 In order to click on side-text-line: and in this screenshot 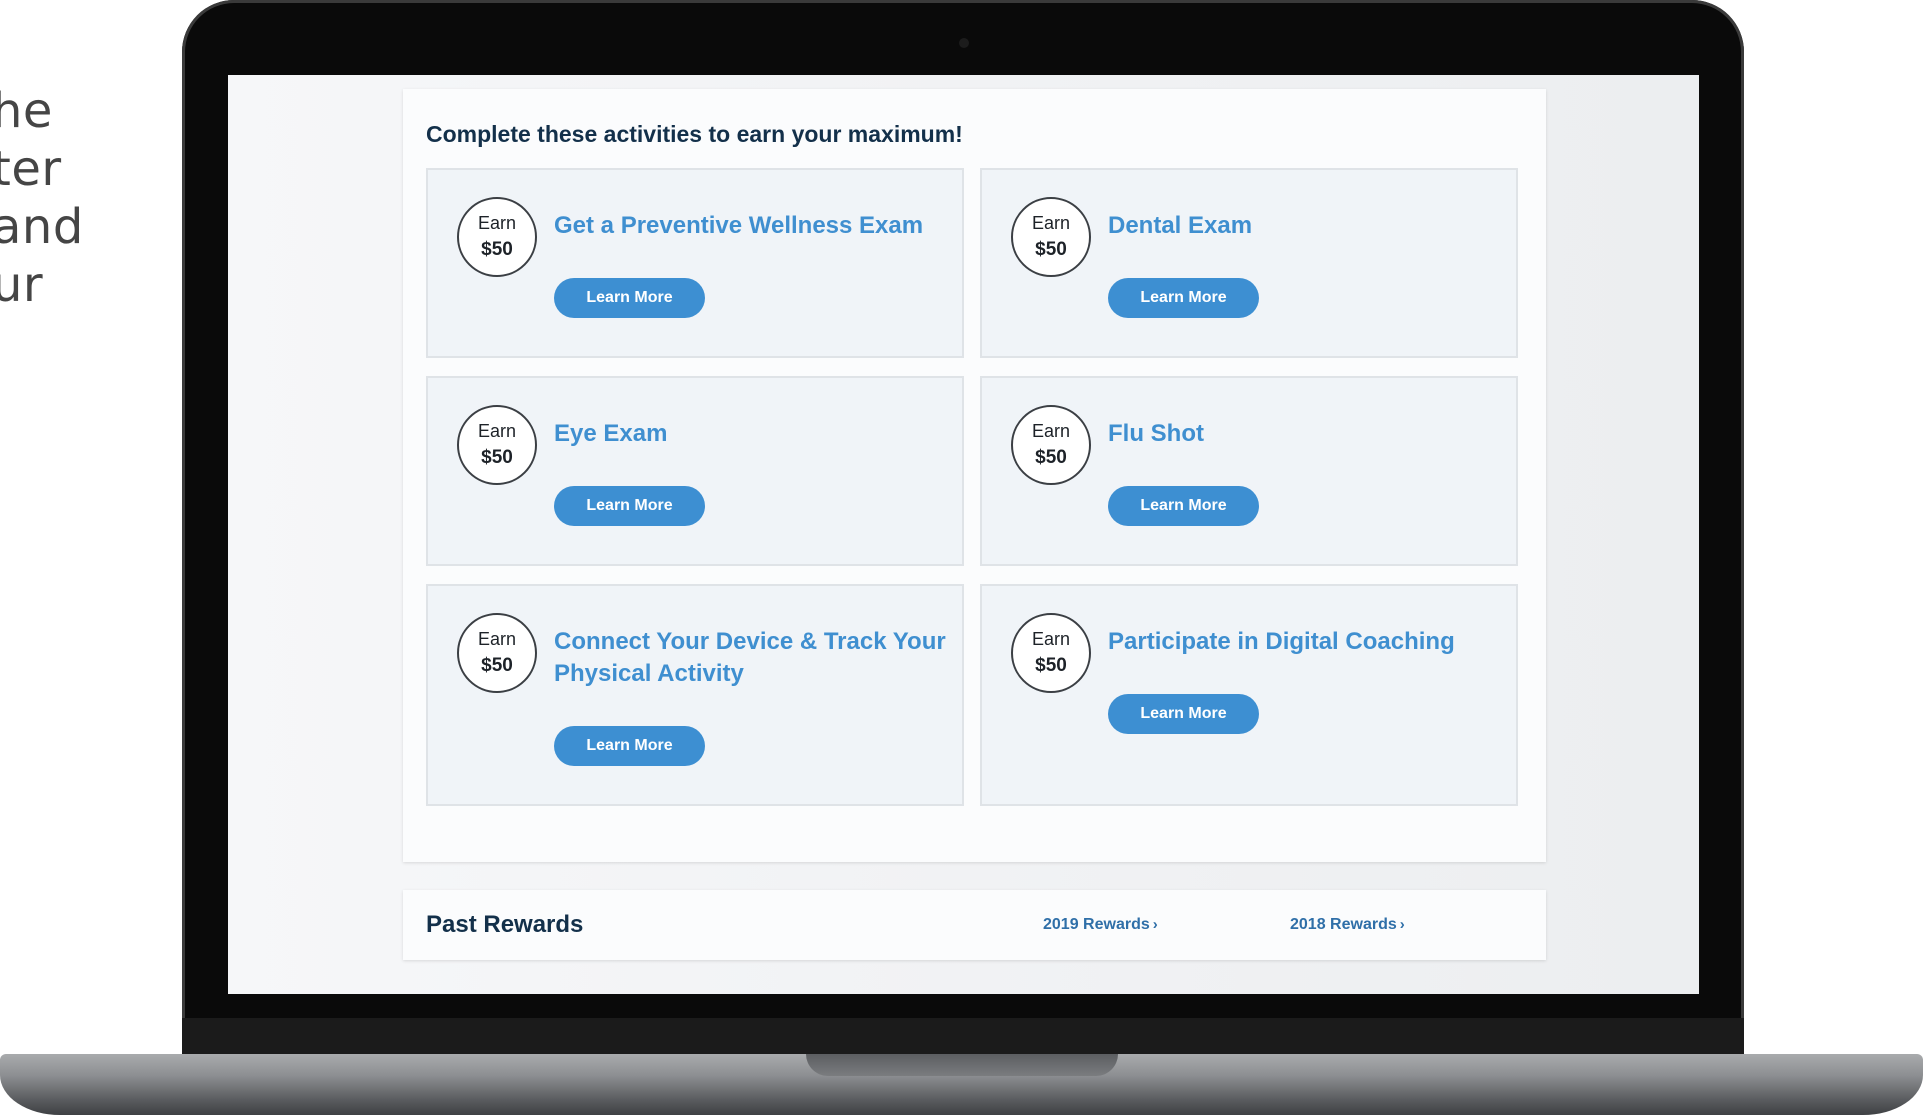, I will do `click(42, 227)`.